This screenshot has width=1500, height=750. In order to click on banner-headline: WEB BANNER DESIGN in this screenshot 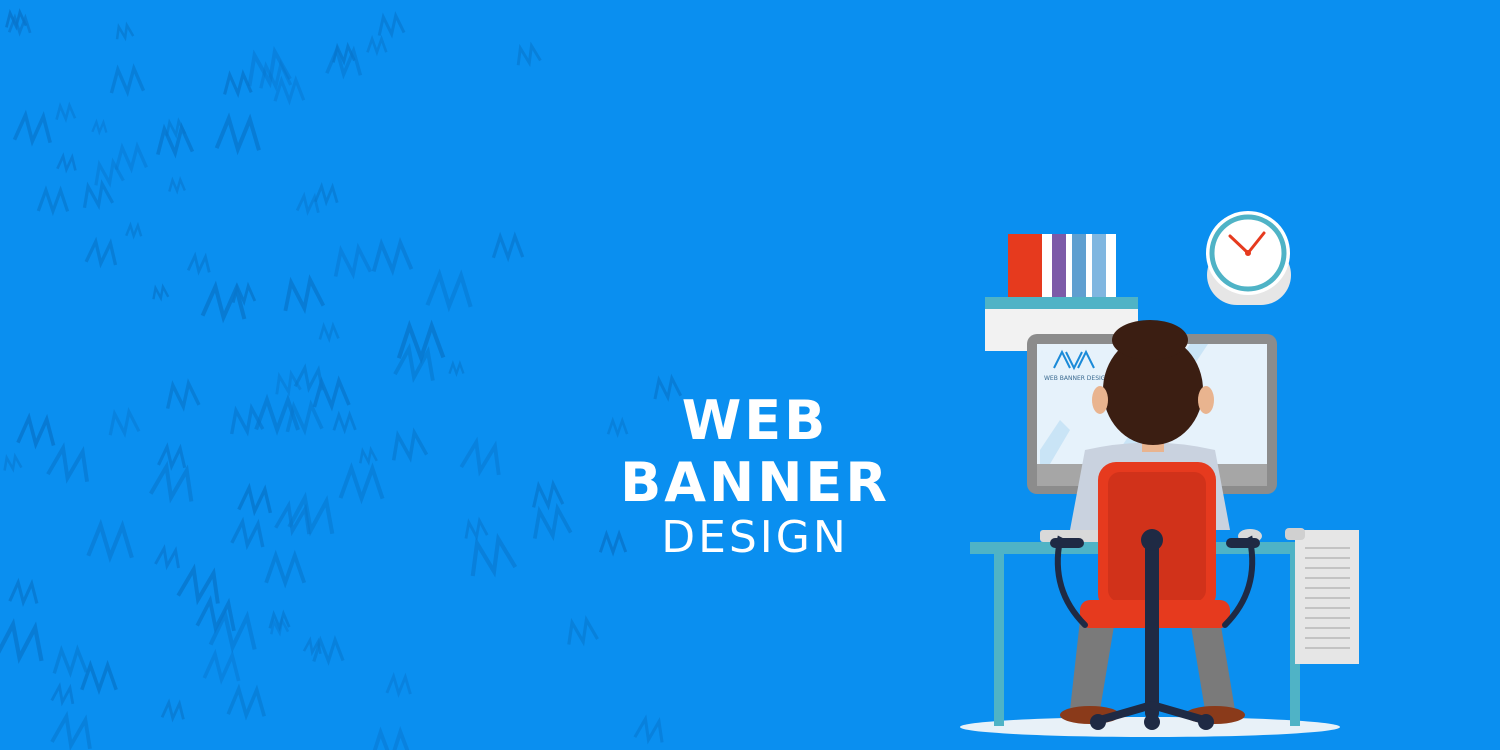, I will do `click(755, 476)`.